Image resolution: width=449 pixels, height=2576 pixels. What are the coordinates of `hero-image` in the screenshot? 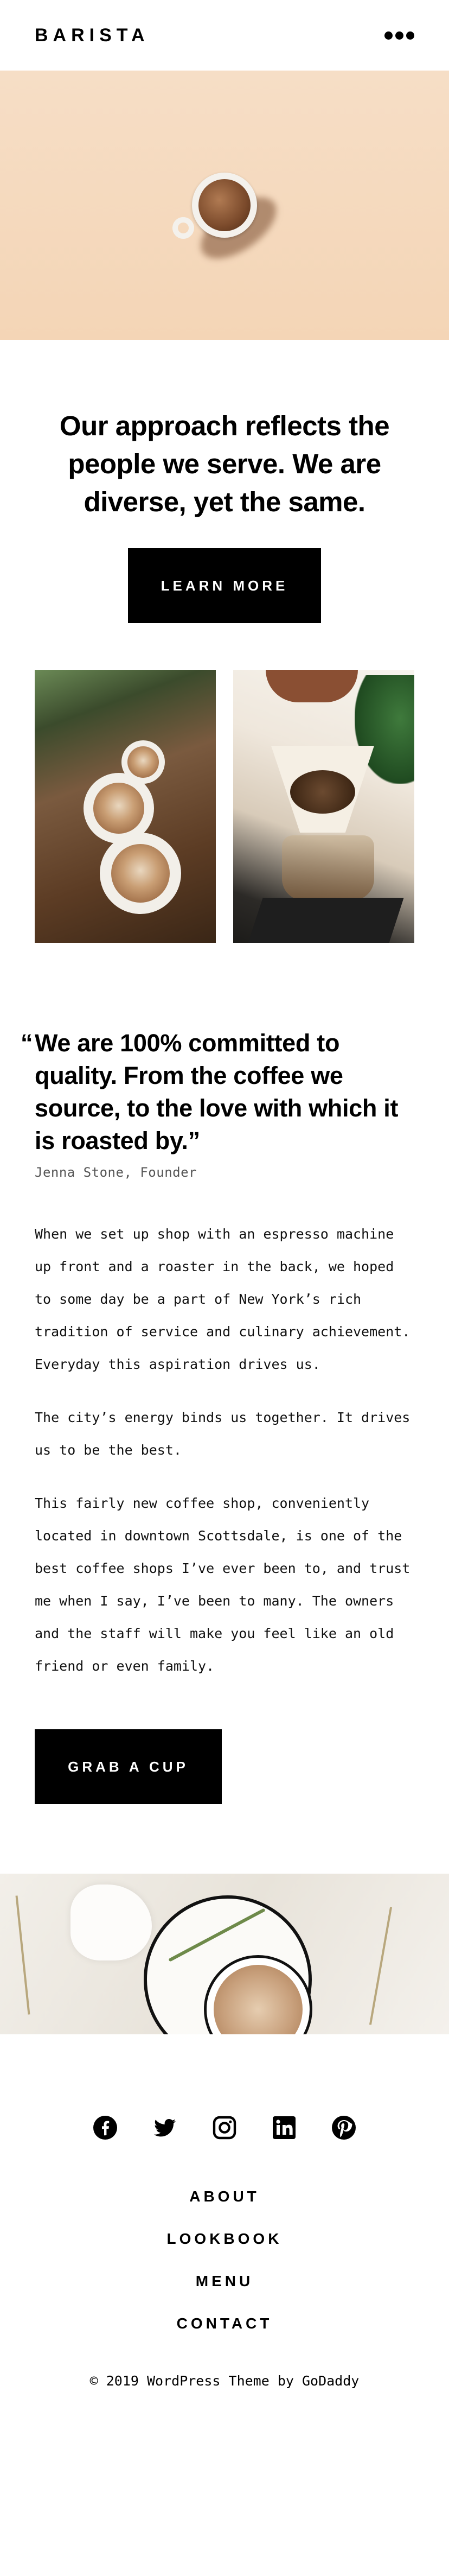 It's located at (224, 205).